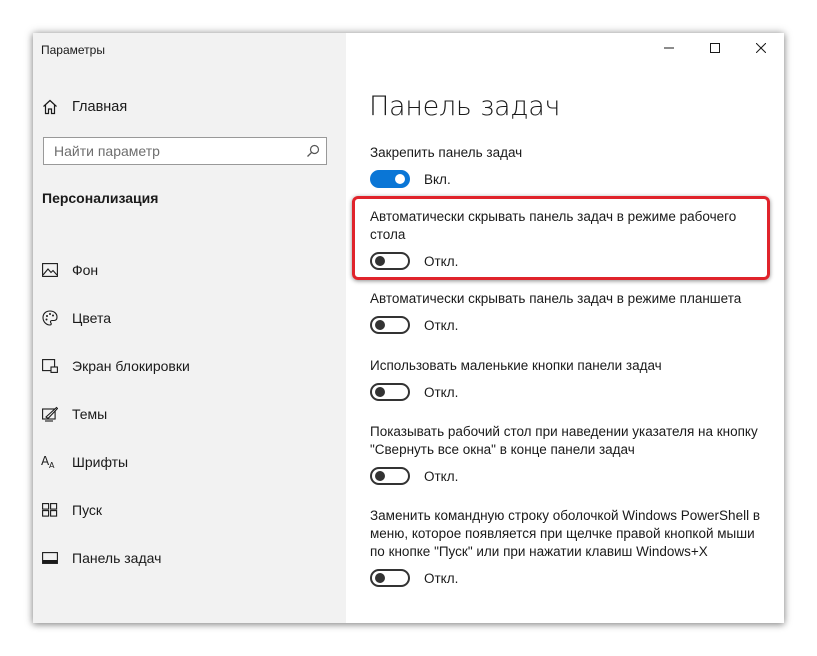  Describe the element at coordinates (87, 510) in the screenshot. I see `sidebar-item-label: Пуск` at that location.